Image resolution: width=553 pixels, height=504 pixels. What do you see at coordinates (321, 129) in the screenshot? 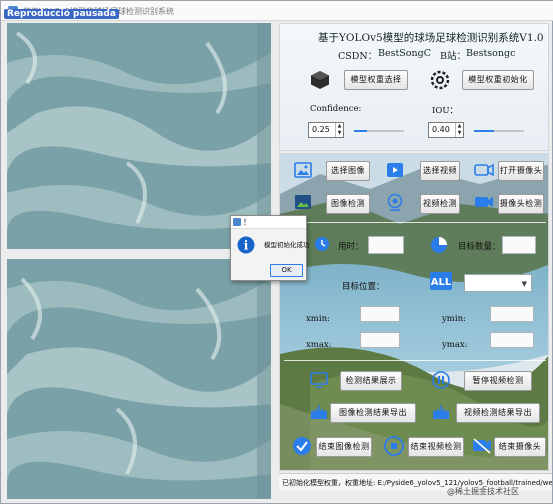
I see `confidence-value: 0.25` at bounding box center [321, 129].